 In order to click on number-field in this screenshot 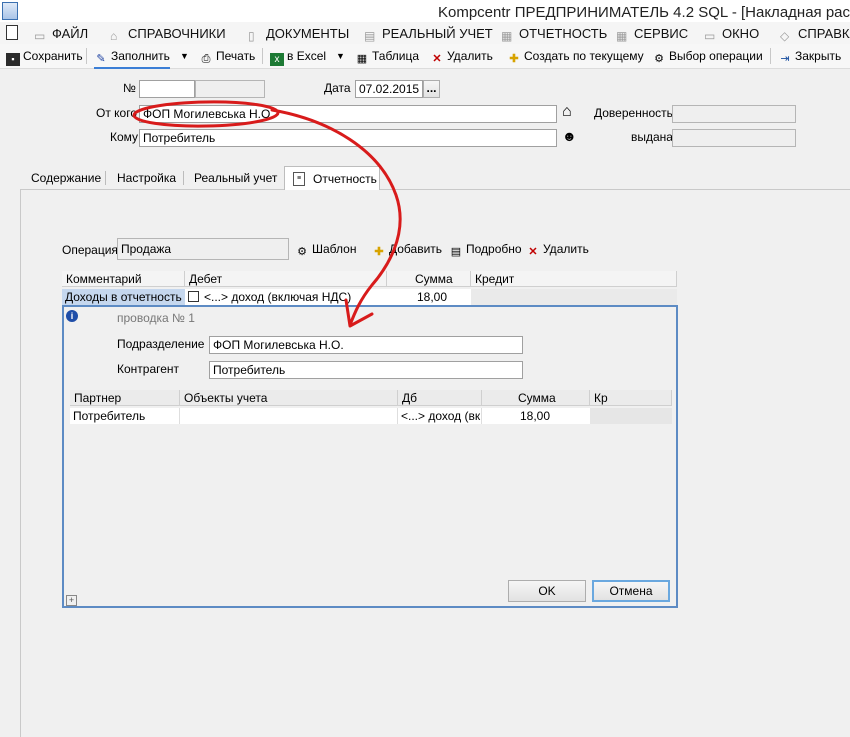, I will do `click(167, 89)`.